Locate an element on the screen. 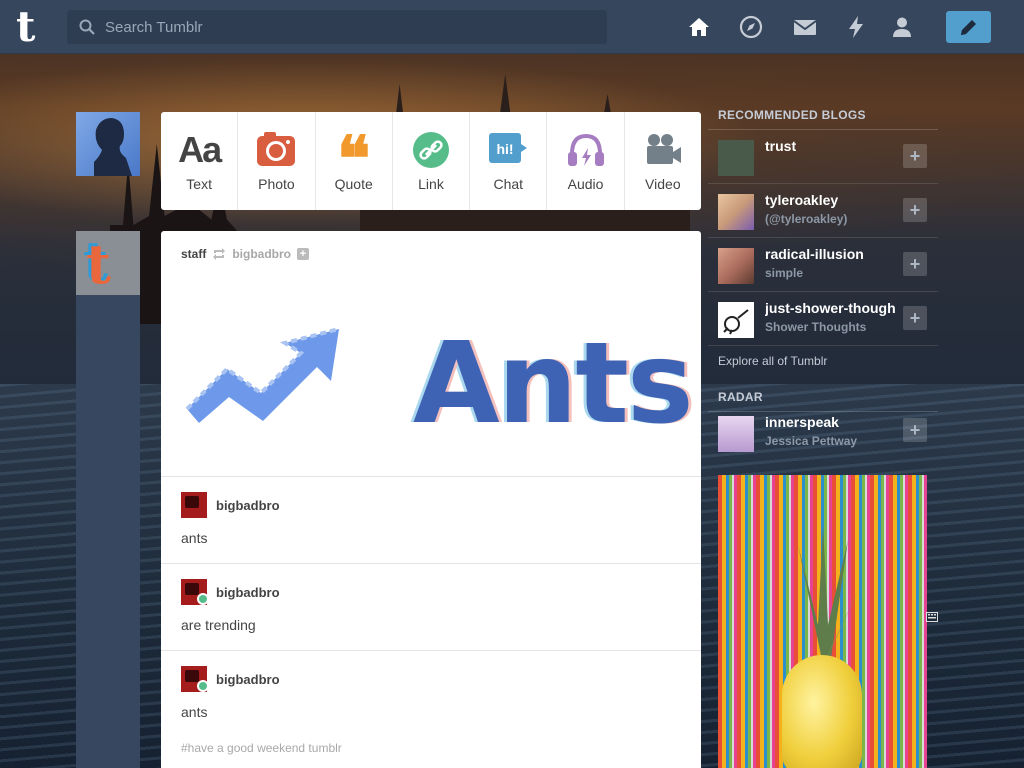  radar-heading: RADAR is located at coordinates (823, 401).